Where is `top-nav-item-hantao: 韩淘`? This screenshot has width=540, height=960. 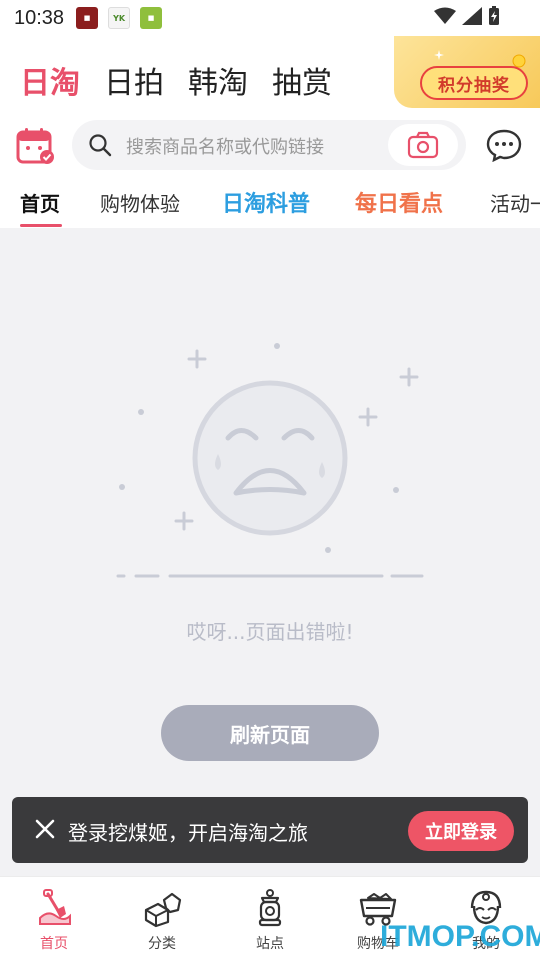
top-nav-item-hantao: 韩淘 is located at coordinates (218, 80).